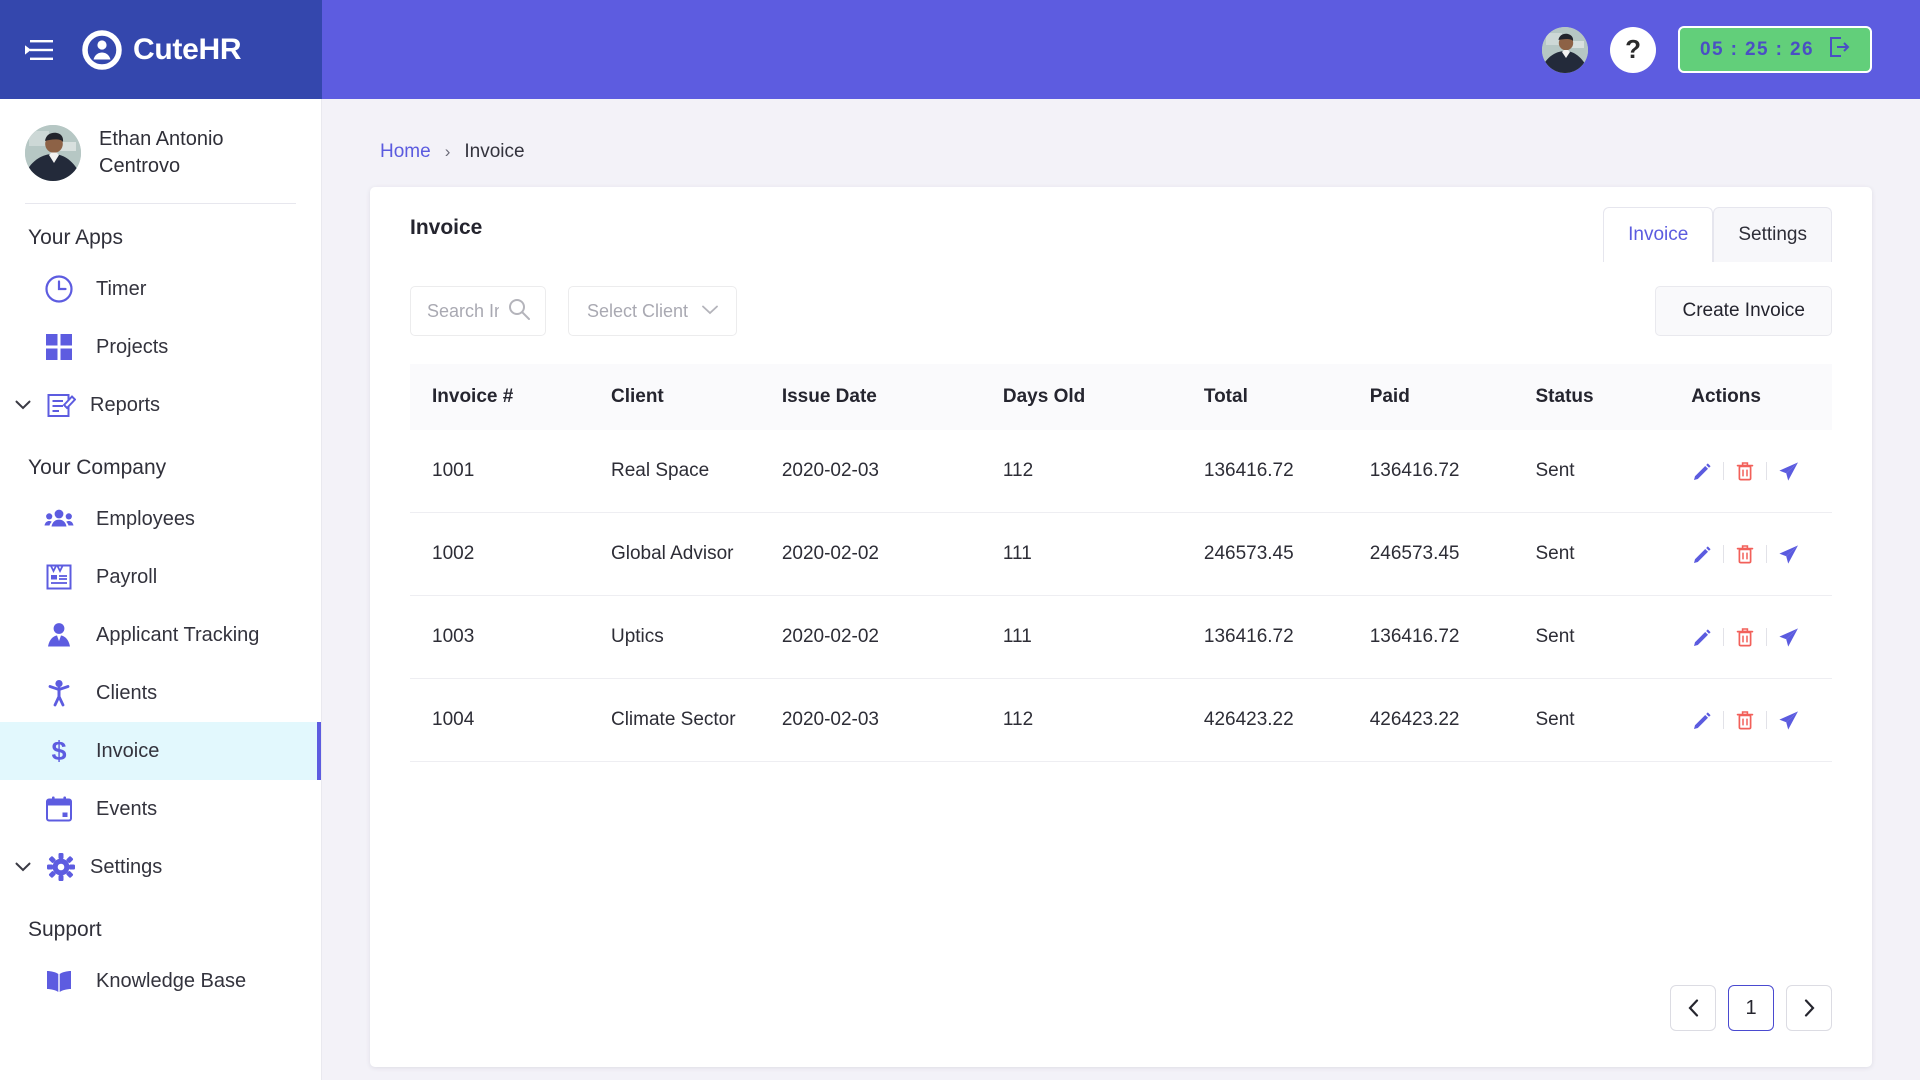 This screenshot has height=1080, width=1920. I want to click on brand-block: CuteHR, so click(161, 49).